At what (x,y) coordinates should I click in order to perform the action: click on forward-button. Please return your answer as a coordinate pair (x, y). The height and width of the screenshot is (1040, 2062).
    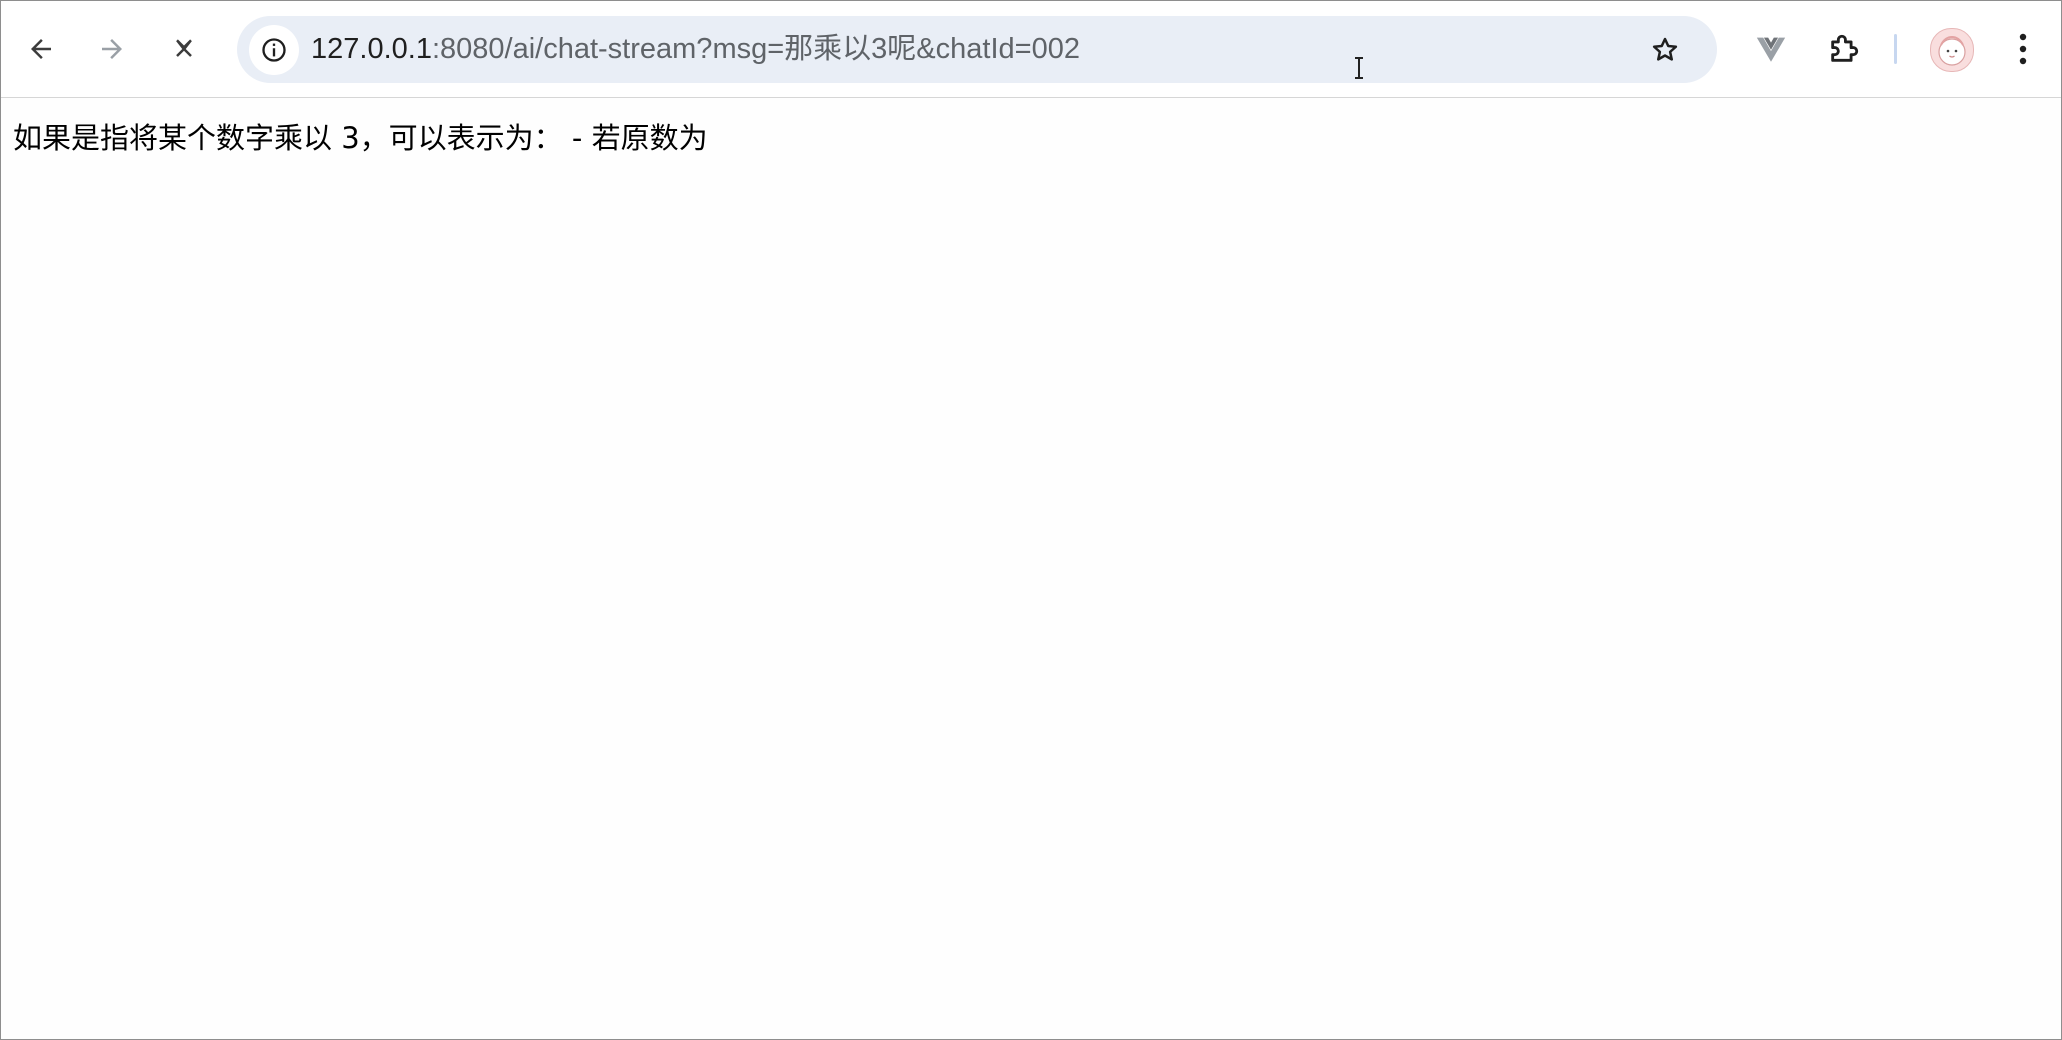
    Looking at the image, I should click on (112, 49).